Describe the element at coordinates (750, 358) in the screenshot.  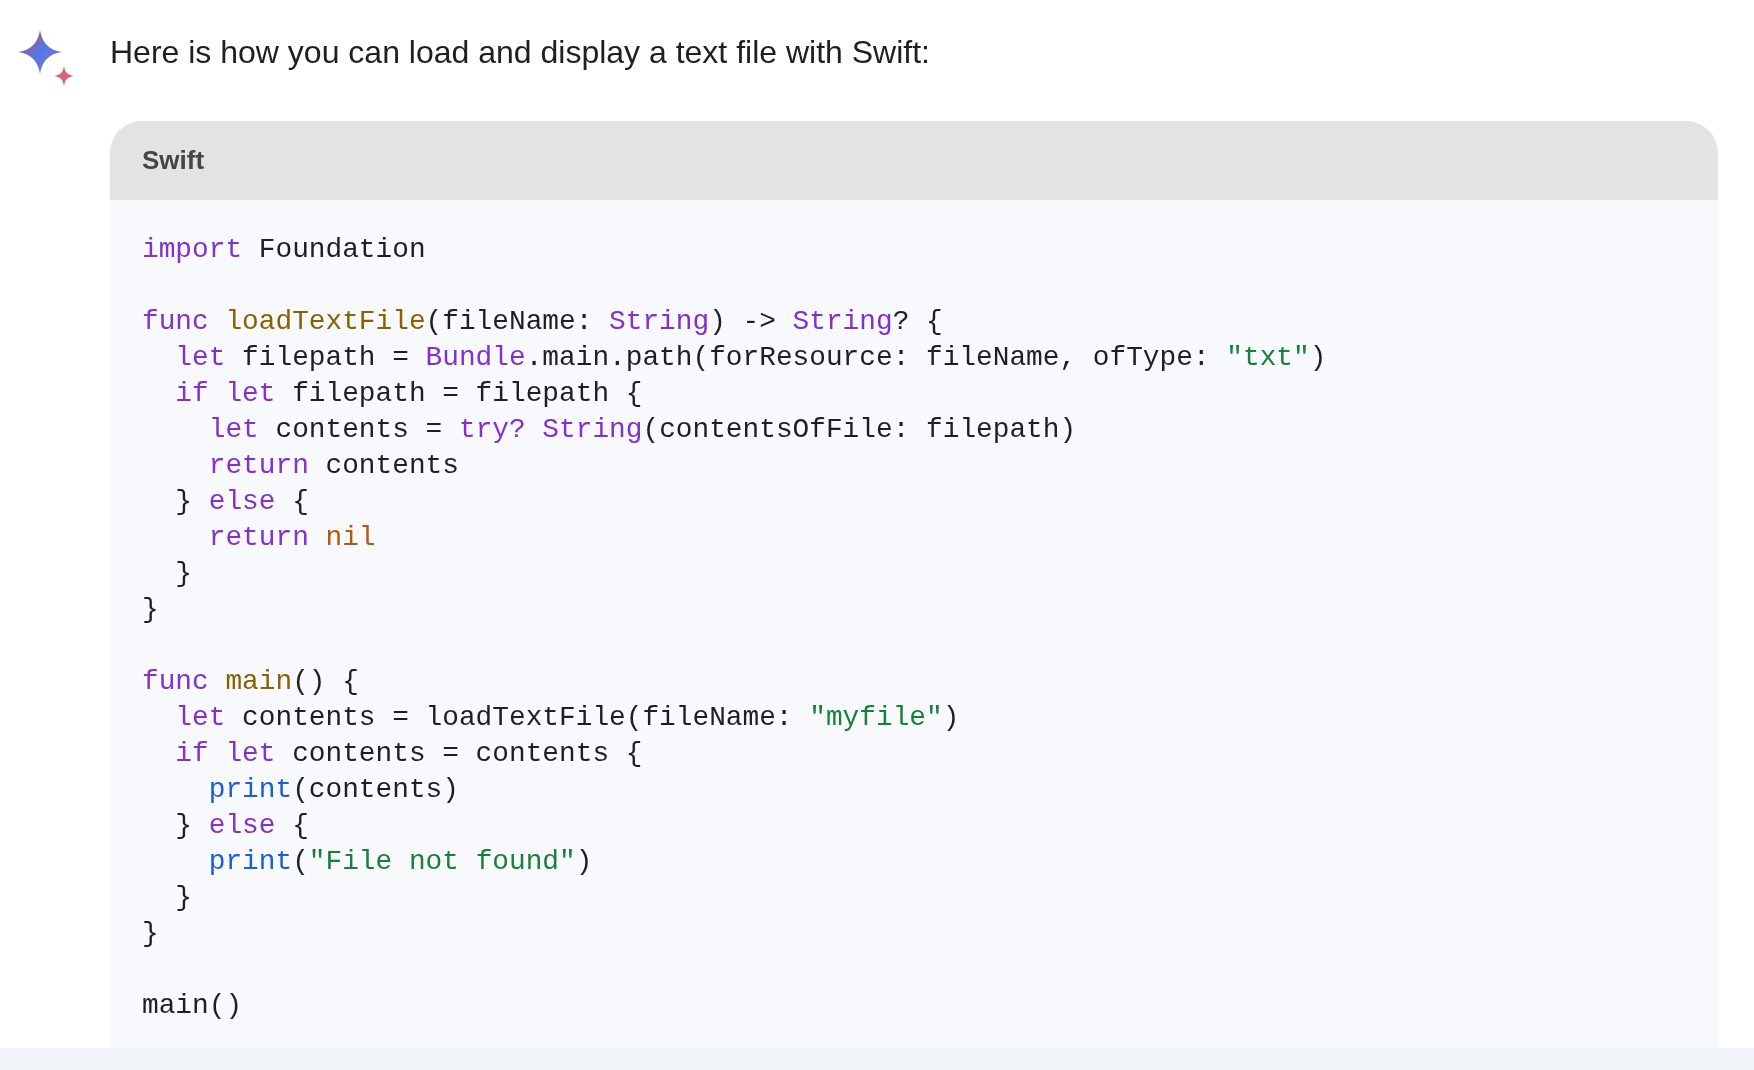
I see `code-line: let filepath = Bundle.main.path(forResource: fileName, ofType: "txt")` at that location.